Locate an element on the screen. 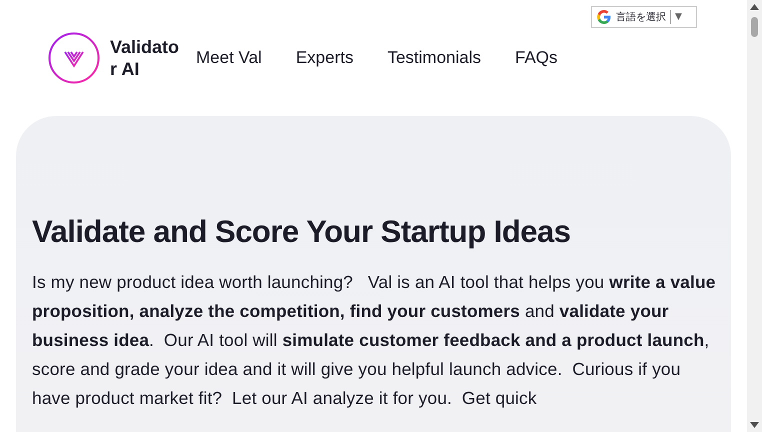  nav-link: Testimonials is located at coordinates (434, 58).